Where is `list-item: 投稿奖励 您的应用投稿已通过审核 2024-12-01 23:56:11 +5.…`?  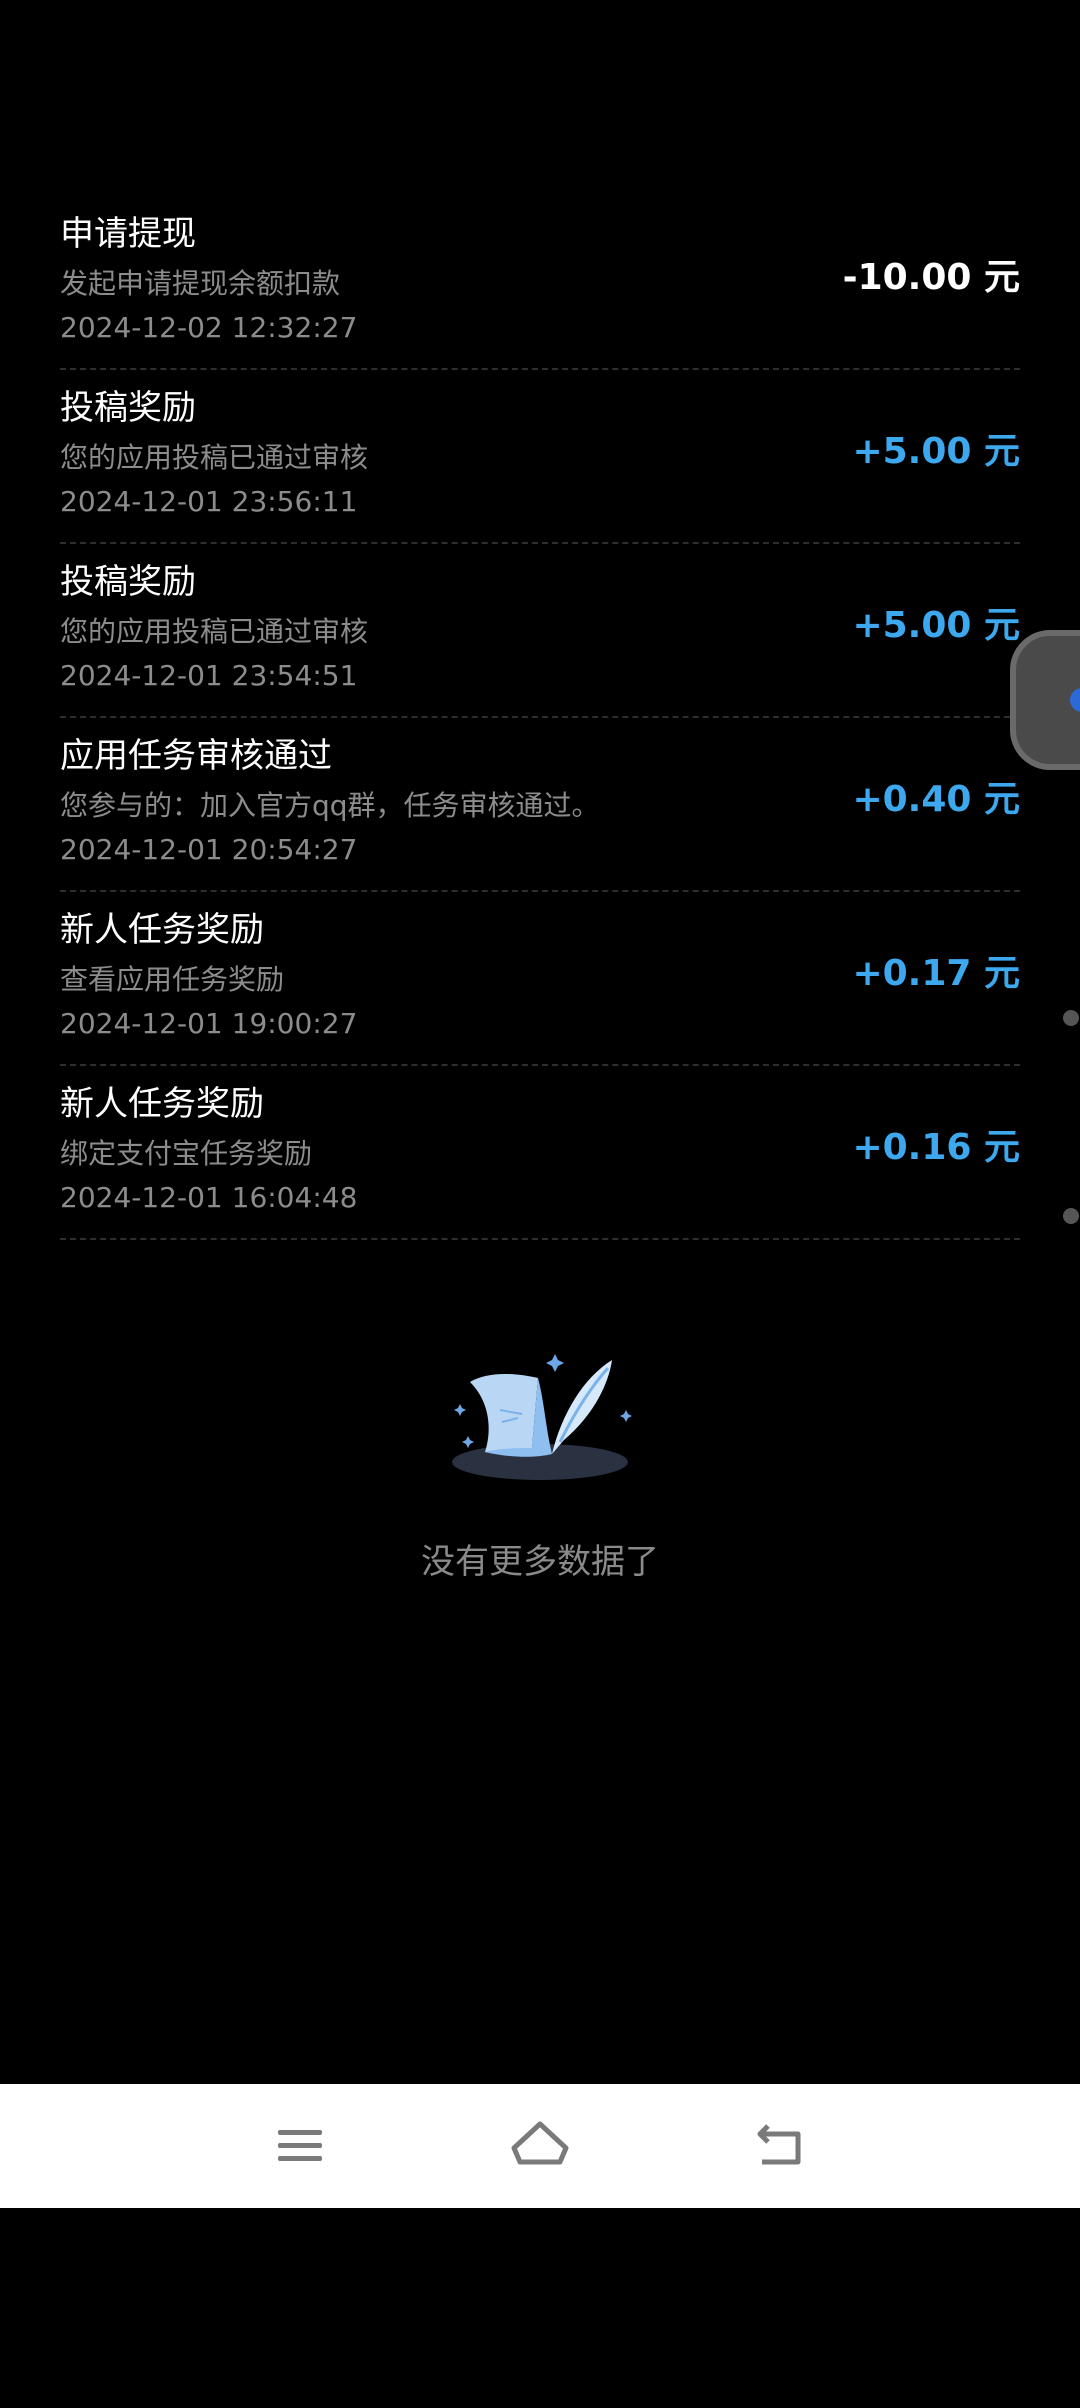
list-item: 投稿奖励 您的应用投稿已通过审核 2024-12-01 23:56:11 +5.… is located at coordinates (540, 457).